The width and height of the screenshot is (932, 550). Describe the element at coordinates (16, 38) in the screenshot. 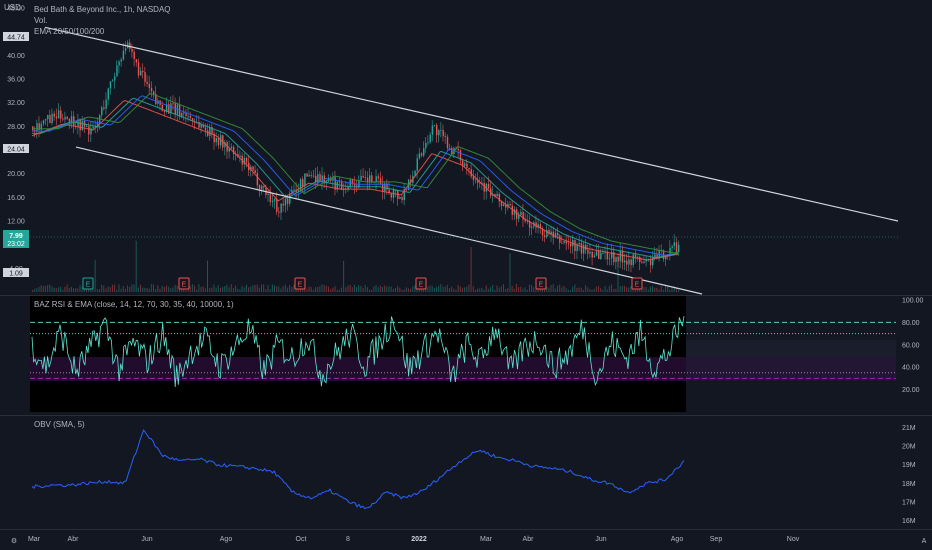

I see `badge-high-text: 44.74` at that location.